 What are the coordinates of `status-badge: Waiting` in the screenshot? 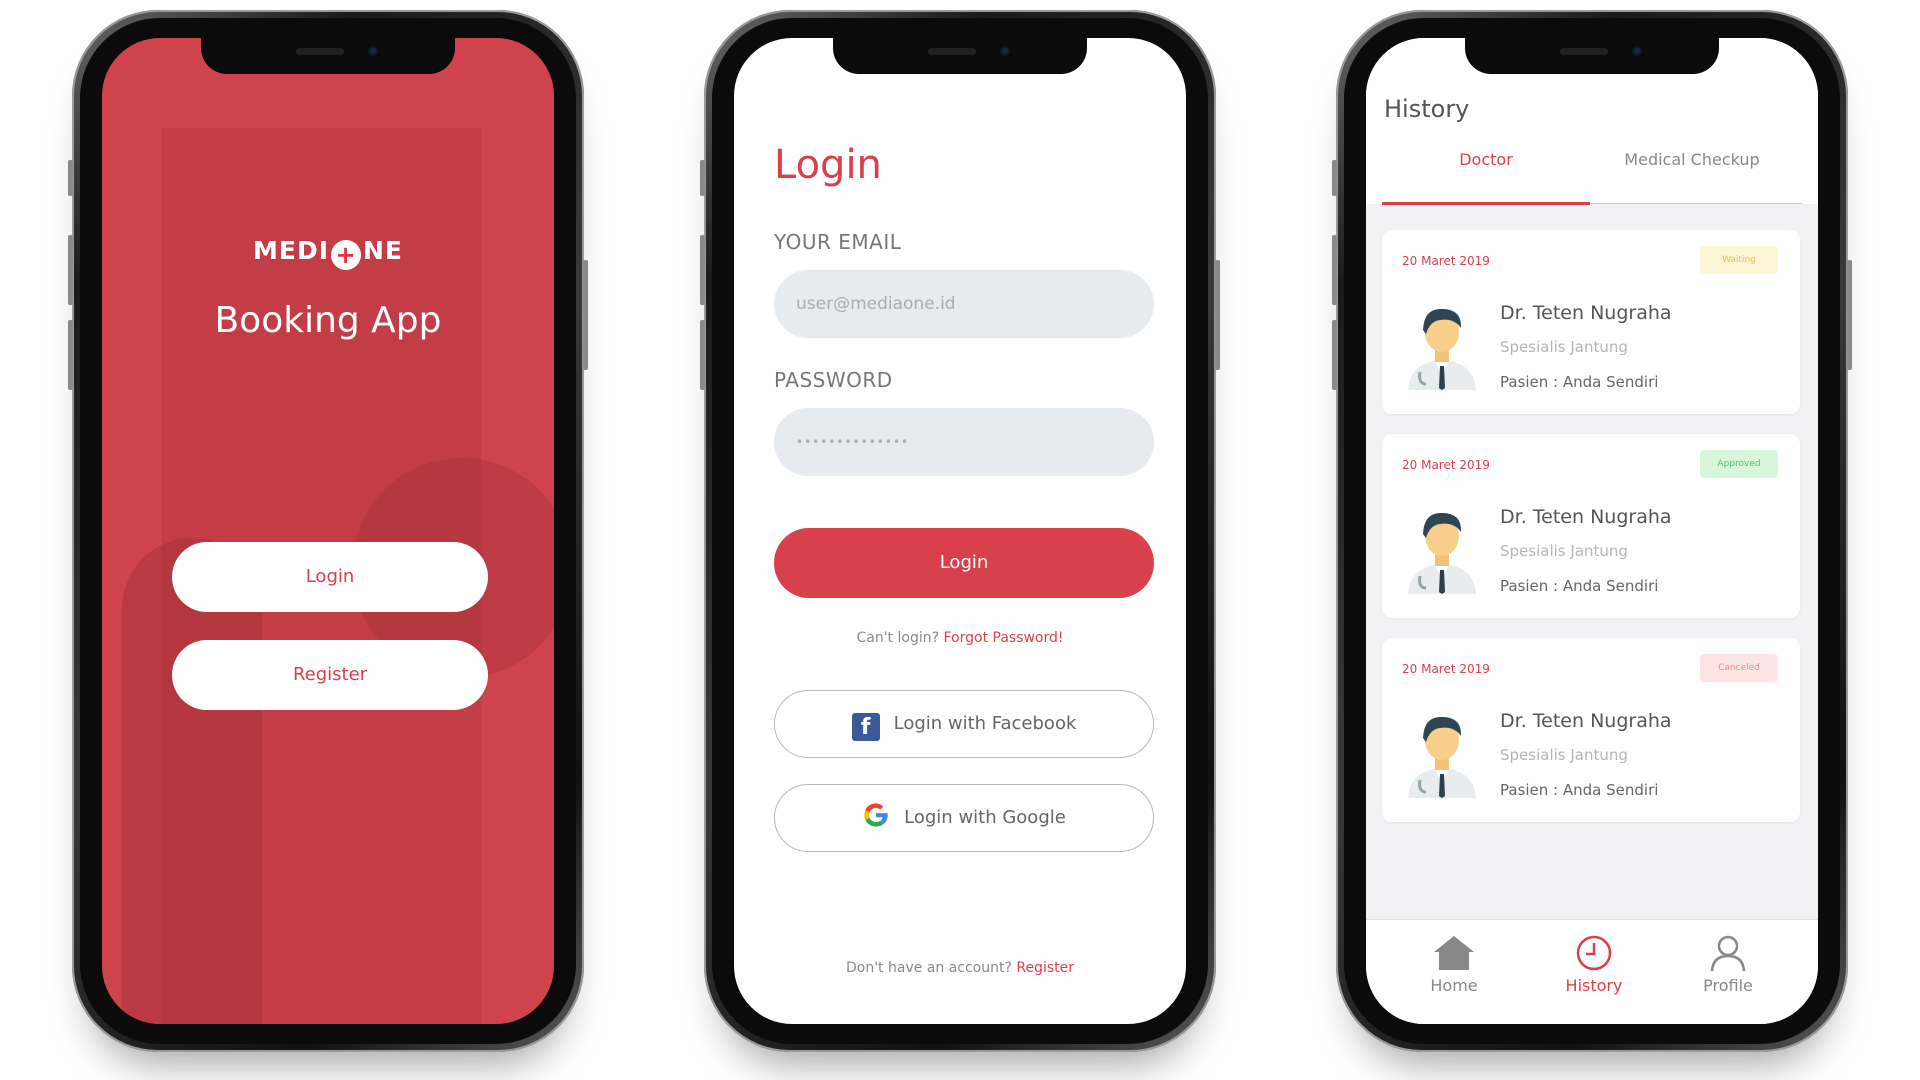 It's located at (1739, 260).